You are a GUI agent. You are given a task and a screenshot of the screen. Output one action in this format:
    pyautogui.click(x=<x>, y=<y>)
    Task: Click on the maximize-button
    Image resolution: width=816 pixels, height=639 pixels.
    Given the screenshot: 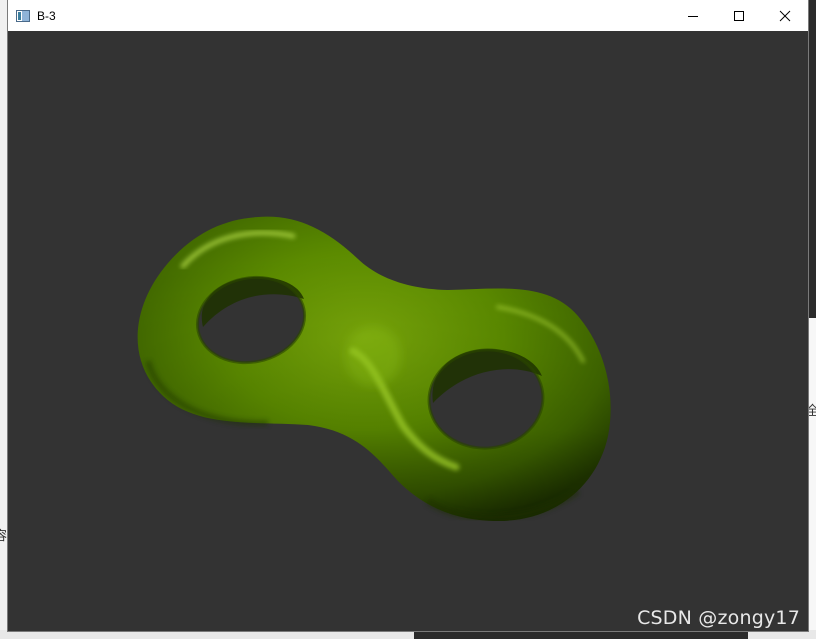 What is the action you would take?
    pyautogui.click(x=739, y=15)
    